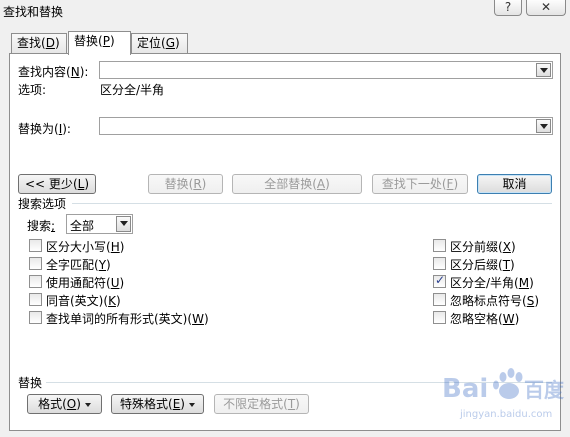 Image resolution: width=570 pixels, height=437 pixels. What do you see at coordinates (32, 90) in the screenshot?
I see `options-label: 选项:` at bounding box center [32, 90].